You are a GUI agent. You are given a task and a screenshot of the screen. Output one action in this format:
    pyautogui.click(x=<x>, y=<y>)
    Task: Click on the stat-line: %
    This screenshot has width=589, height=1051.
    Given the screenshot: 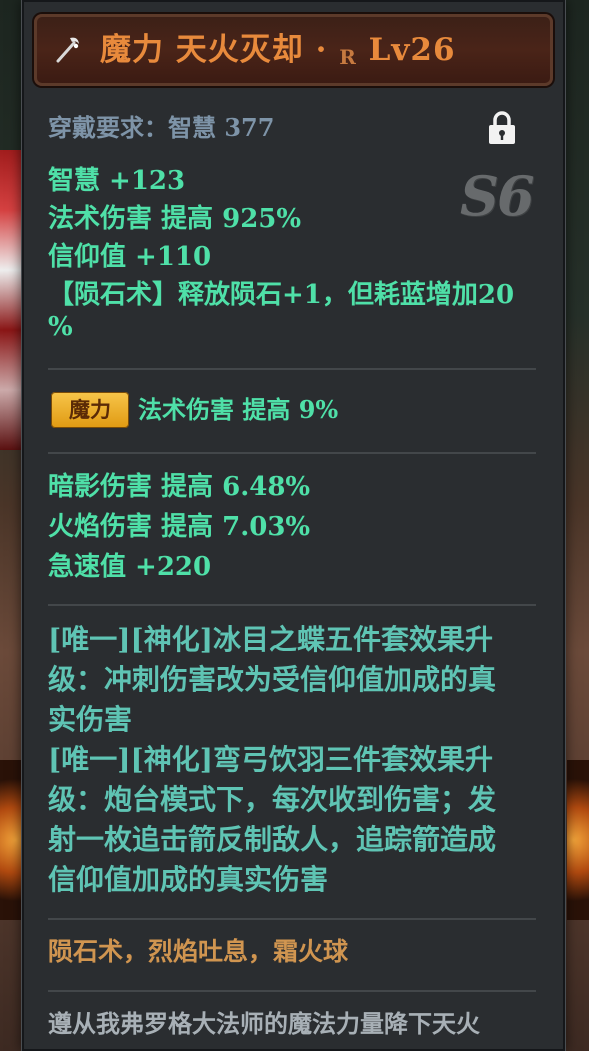 What is the action you would take?
    pyautogui.click(x=60, y=327)
    